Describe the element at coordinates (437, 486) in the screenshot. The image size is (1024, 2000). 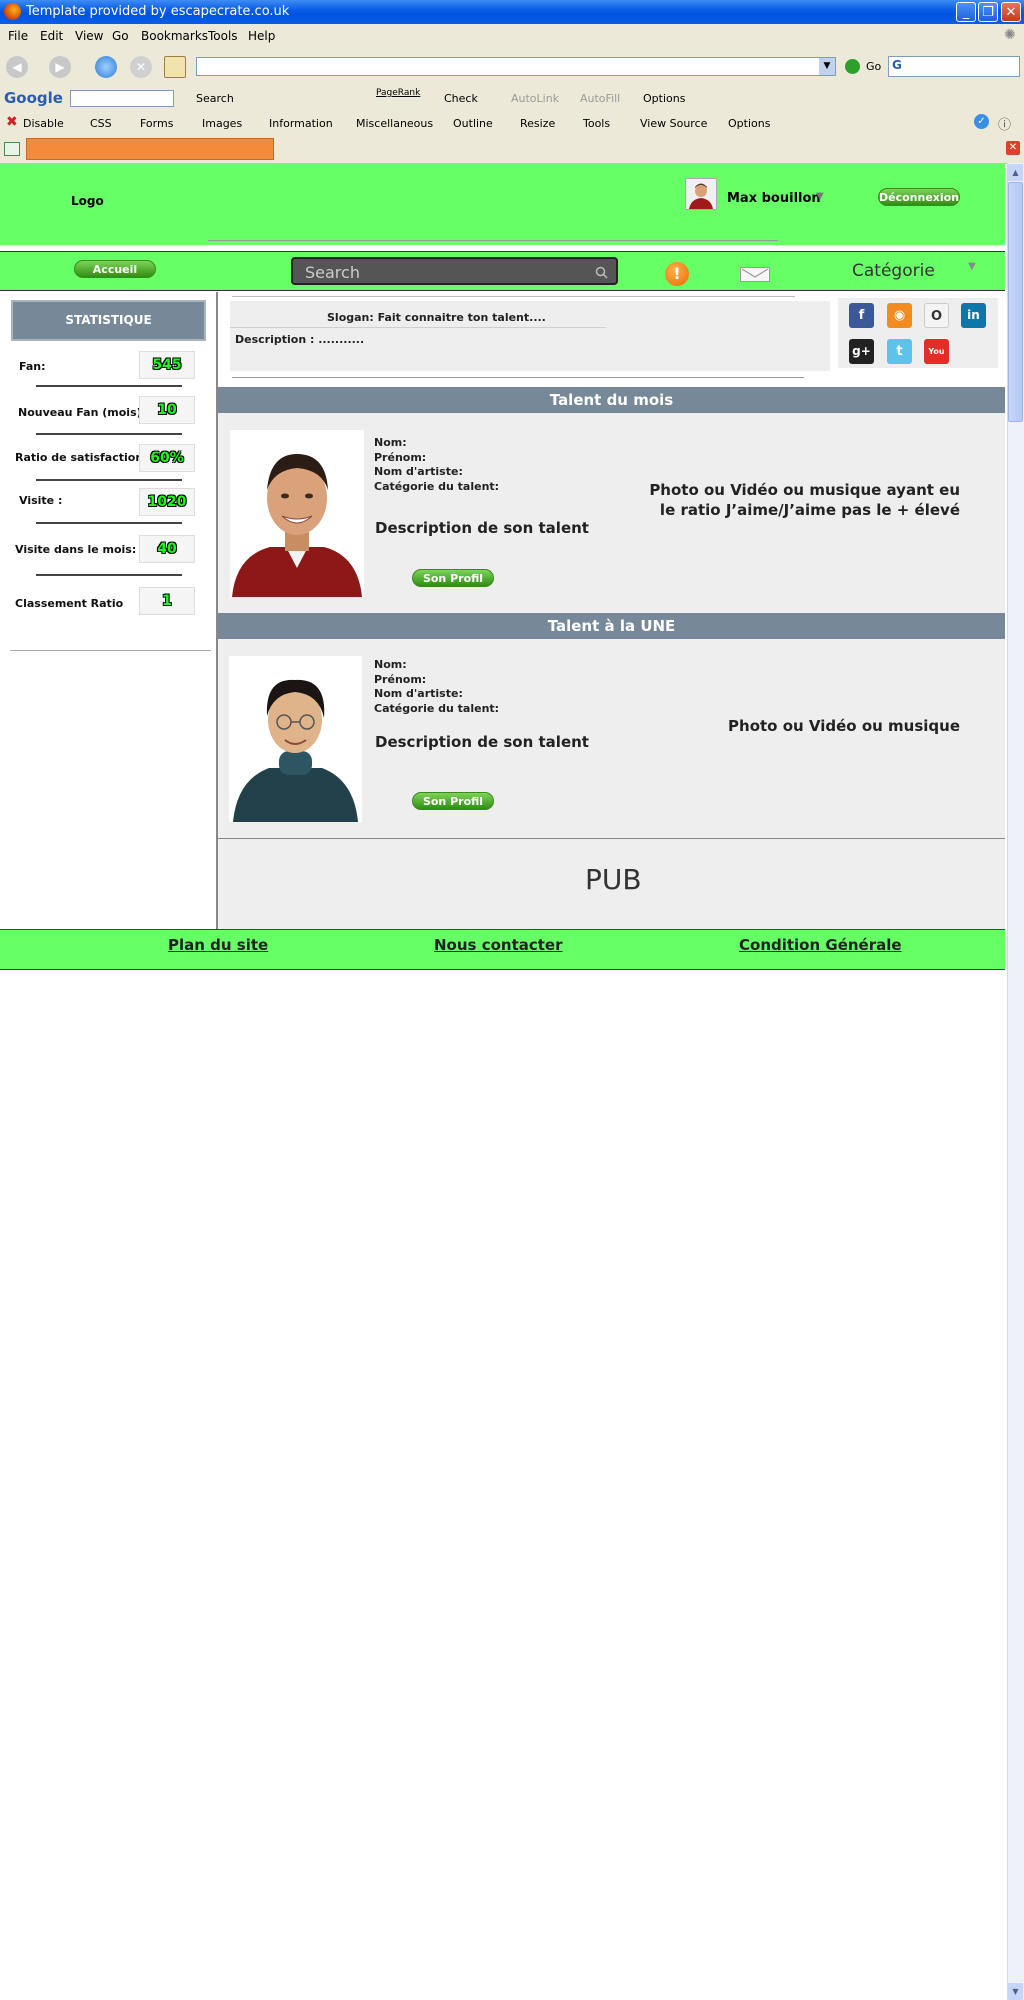
I see `field-category: Catégorie du talent:` at that location.